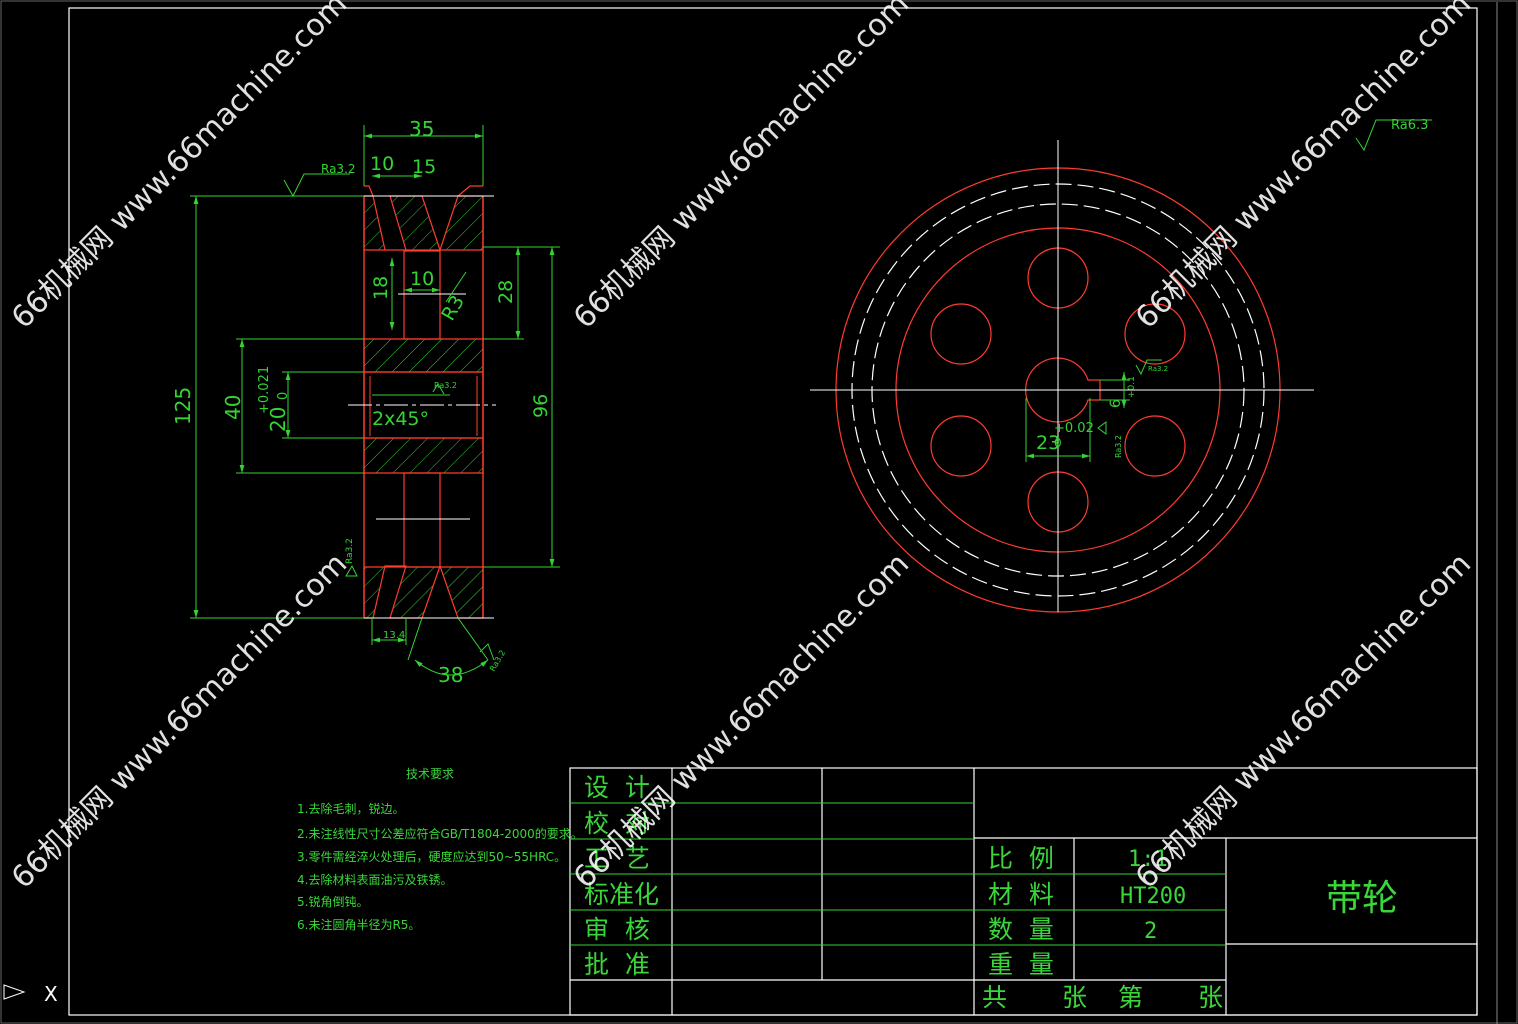 The height and width of the screenshot is (1024, 1518). I want to click on label-approver: 批 准, so click(617, 964).